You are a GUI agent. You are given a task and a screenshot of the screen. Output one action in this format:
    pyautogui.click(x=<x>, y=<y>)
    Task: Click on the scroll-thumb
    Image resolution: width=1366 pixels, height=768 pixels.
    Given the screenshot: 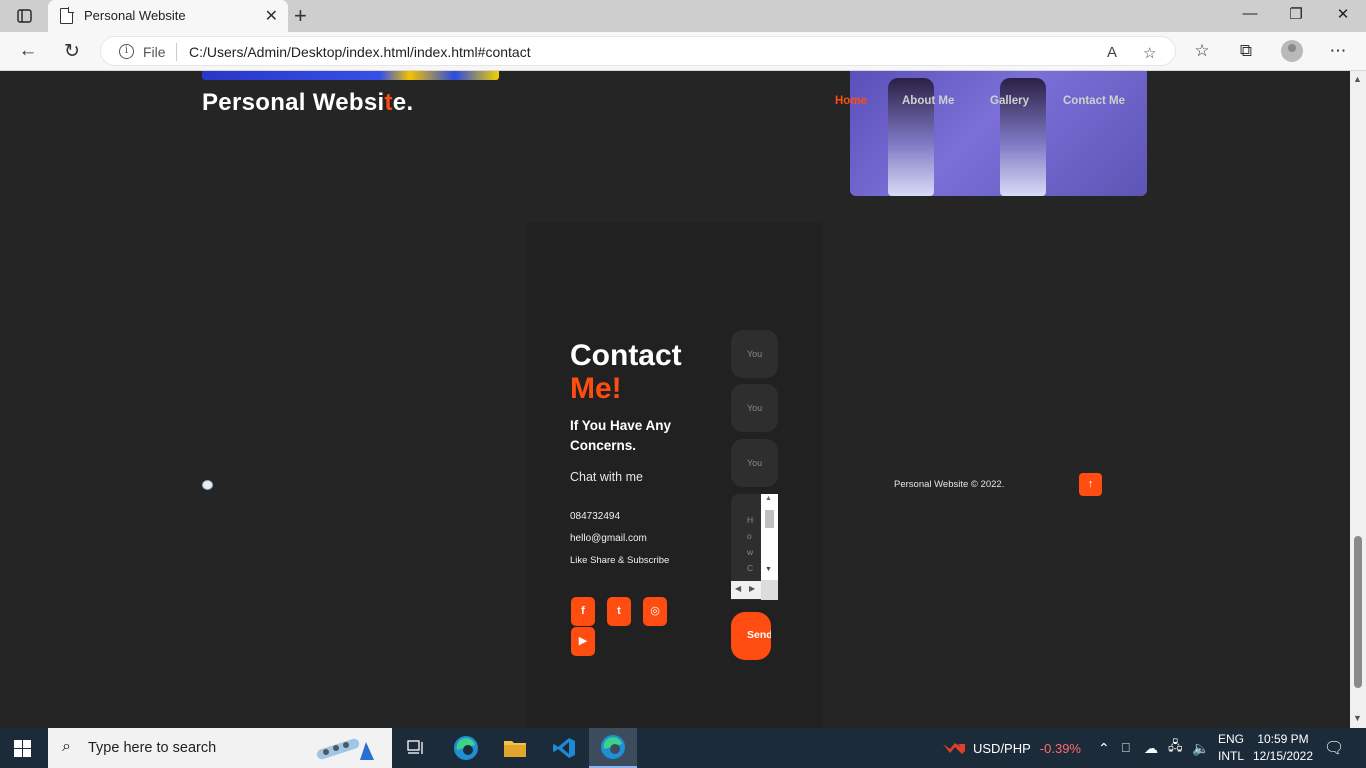 What is the action you would take?
    pyautogui.click(x=769, y=519)
    